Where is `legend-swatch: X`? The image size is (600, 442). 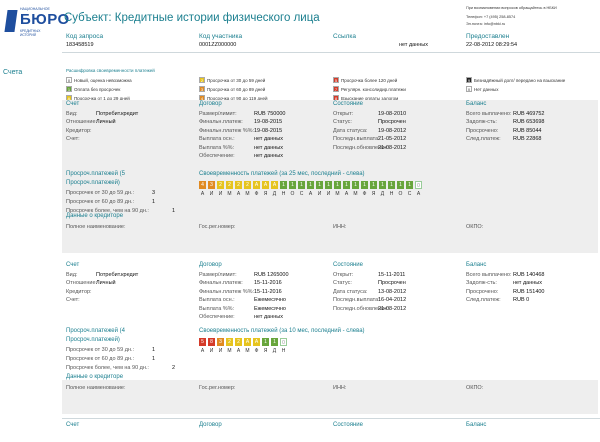
legend-swatch: X is located at coordinates (469, 89).